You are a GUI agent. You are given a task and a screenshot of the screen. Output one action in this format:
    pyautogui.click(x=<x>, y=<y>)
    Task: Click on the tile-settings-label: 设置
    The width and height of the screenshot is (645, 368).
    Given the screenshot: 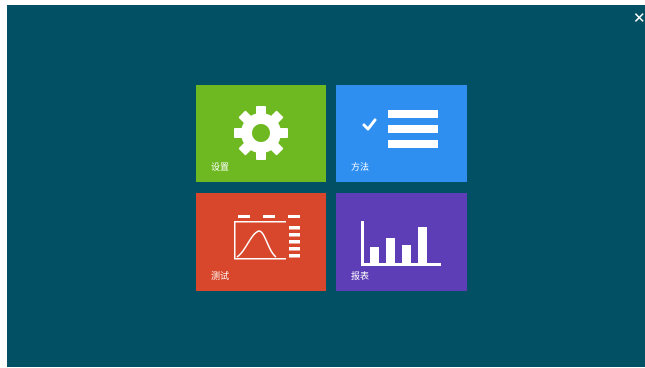 What is the action you would take?
    pyautogui.click(x=220, y=168)
    